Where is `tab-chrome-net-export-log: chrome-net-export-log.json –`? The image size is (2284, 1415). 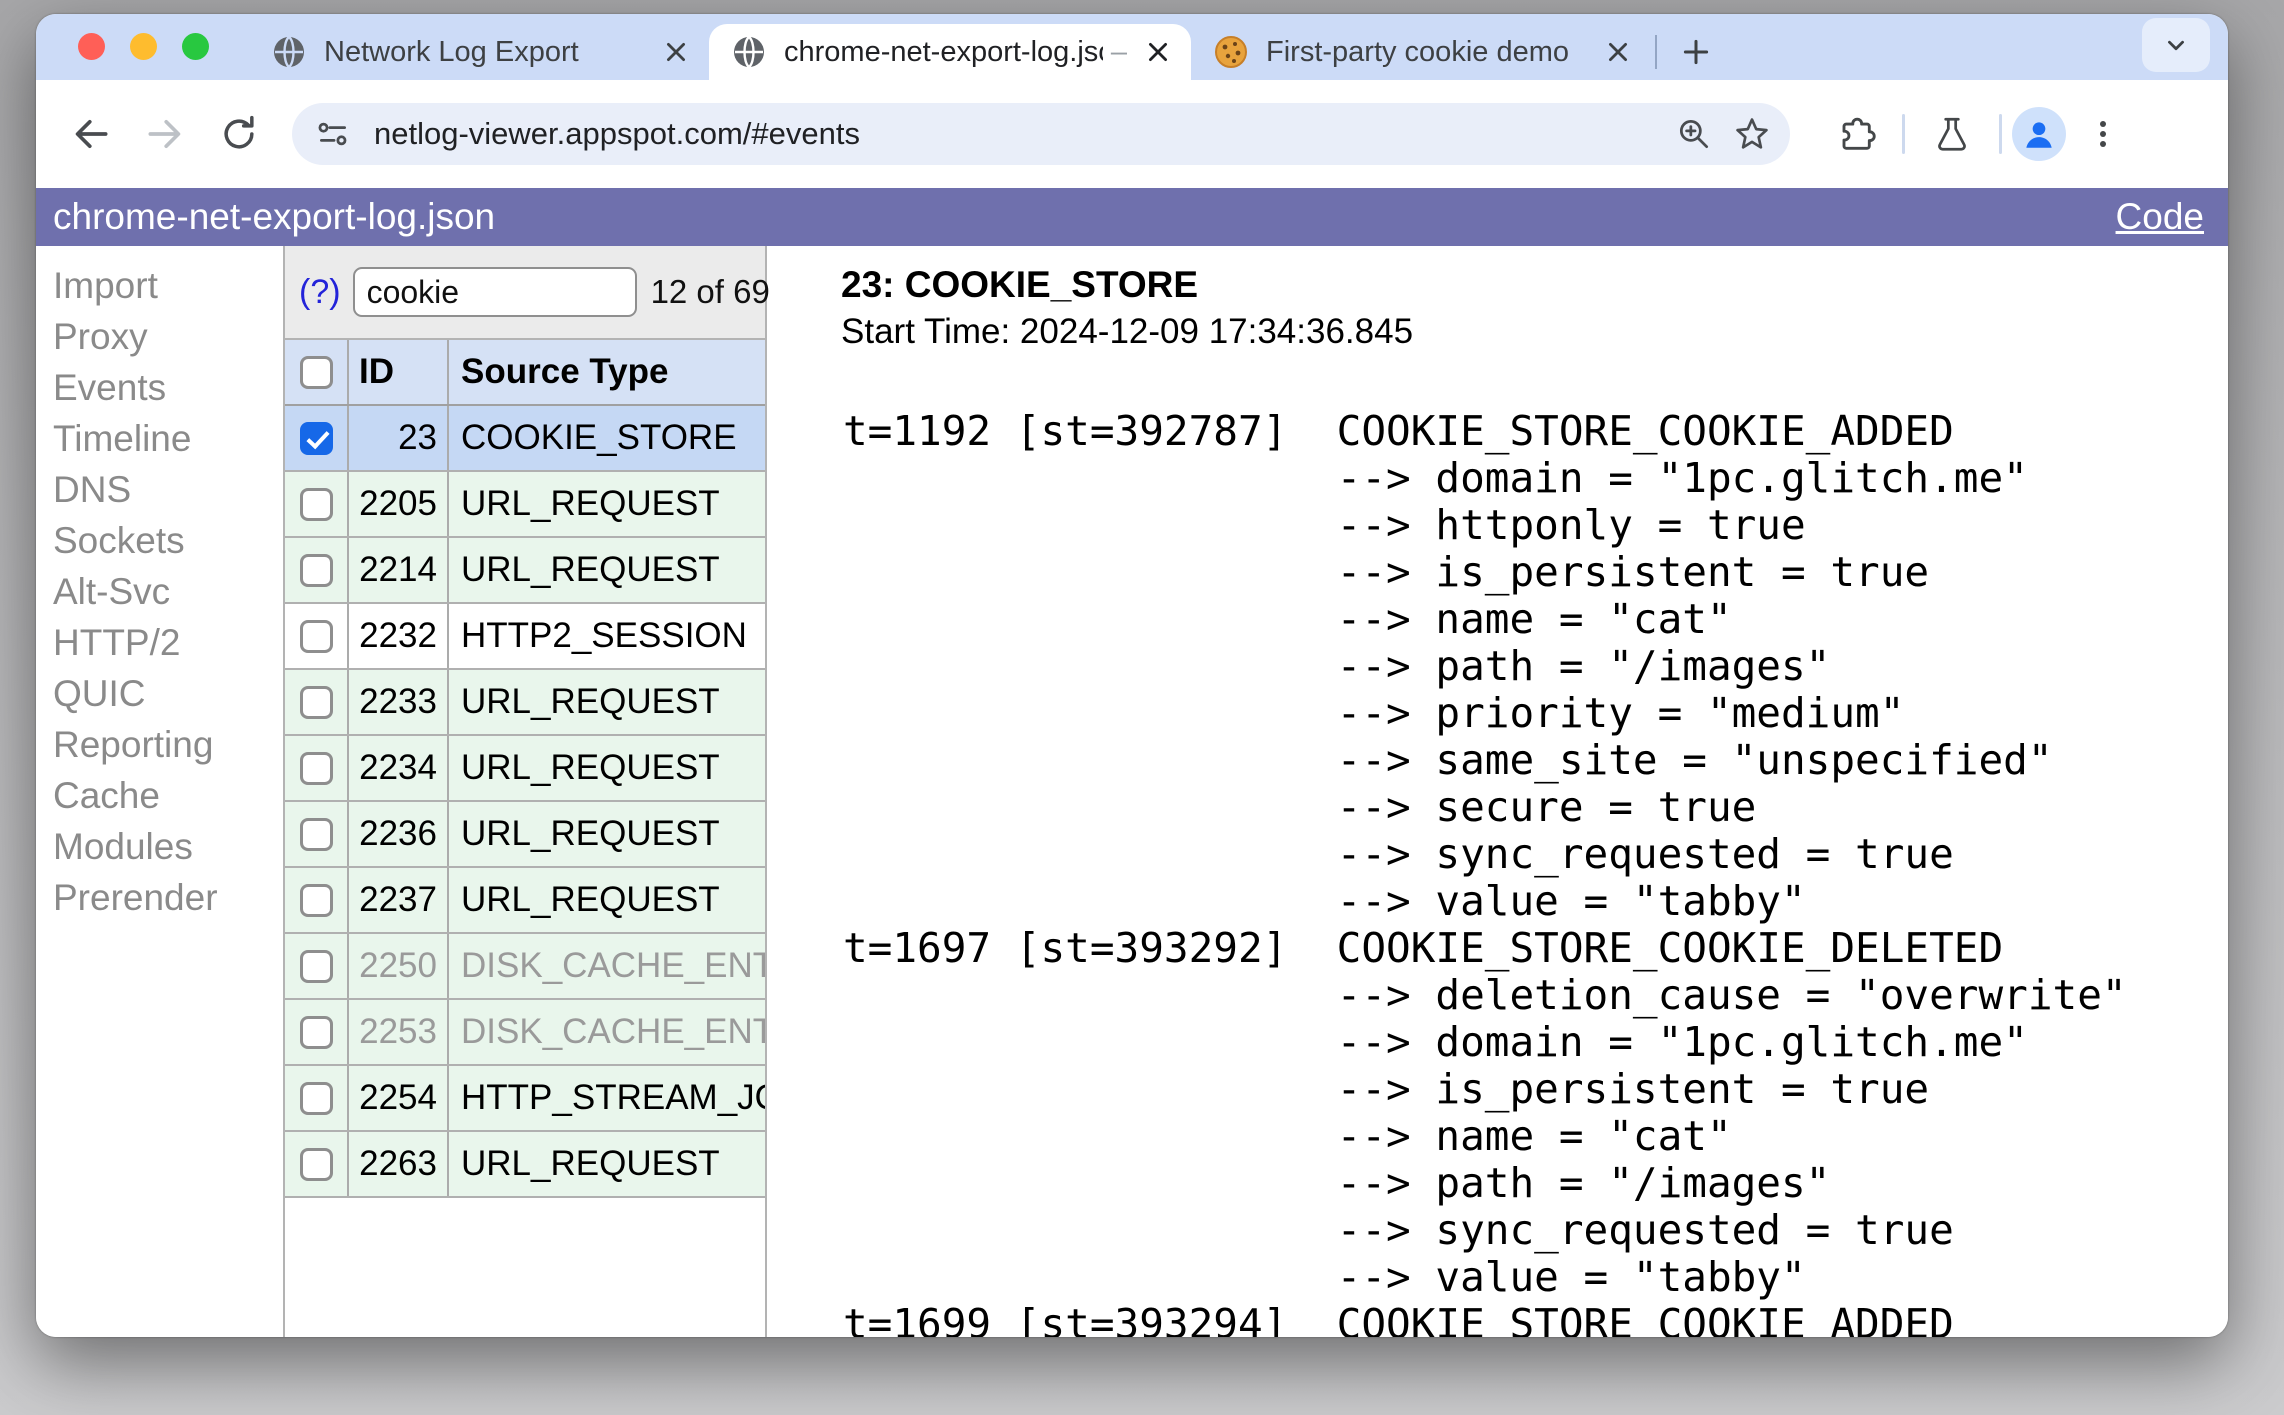
tab-chrome-net-export-log: chrome-net-export-log.json – is located at coordinates (950, 52).